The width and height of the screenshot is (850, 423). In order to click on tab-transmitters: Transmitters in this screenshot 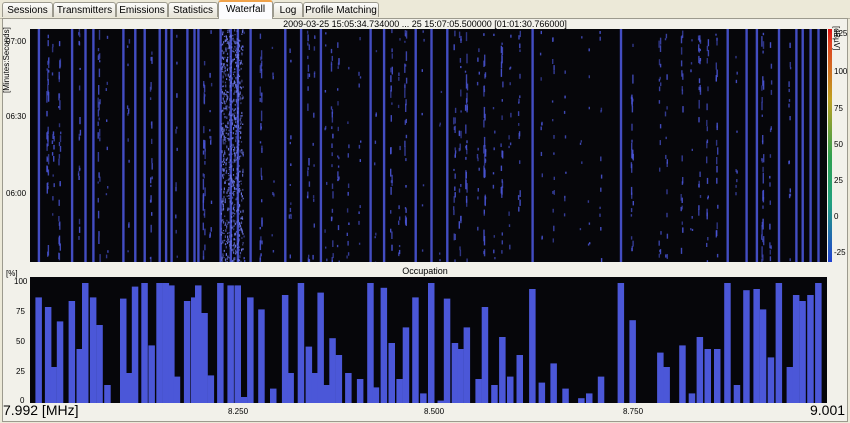, I will do `click(84, 9)`.